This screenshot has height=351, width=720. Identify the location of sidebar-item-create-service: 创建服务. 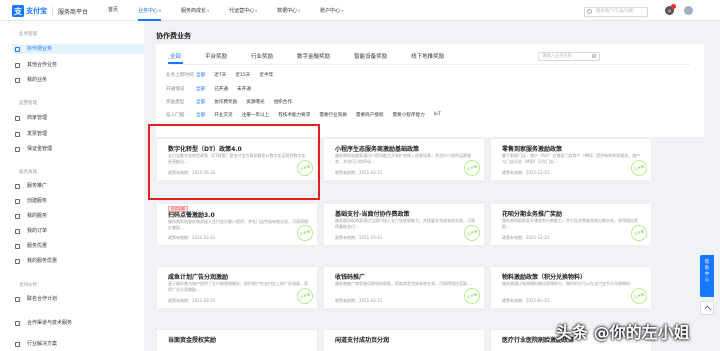
(78, 201).